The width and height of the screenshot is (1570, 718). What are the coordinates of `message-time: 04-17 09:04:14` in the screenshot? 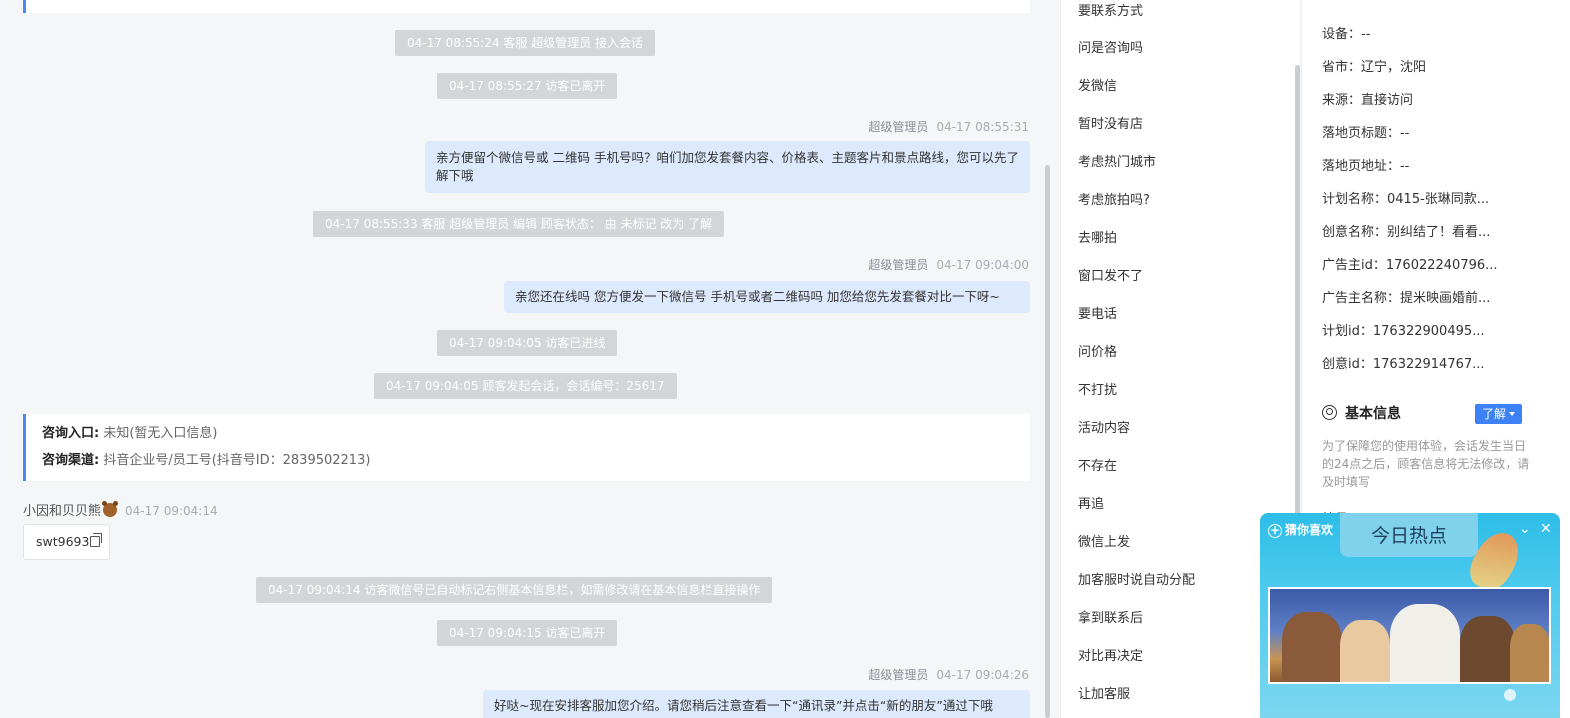 It's located at (171, 511).